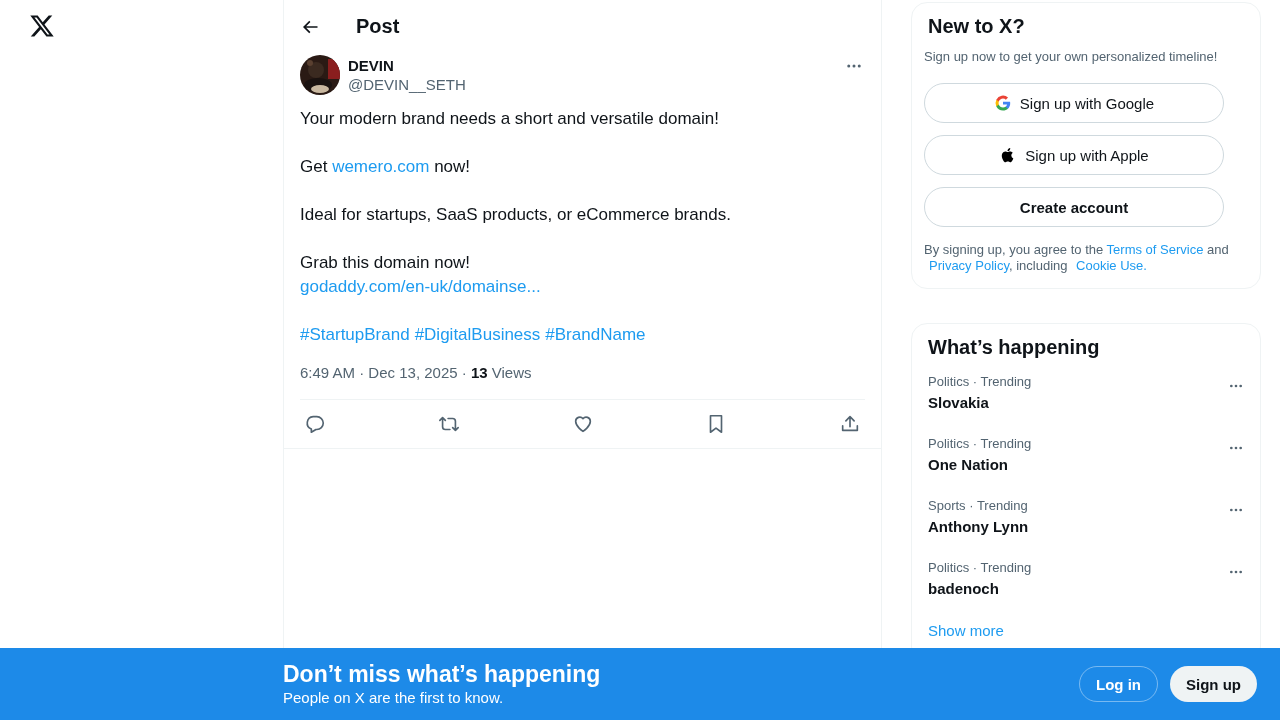 This screenshot has height=720, width=1280. Describe the element at coordinates (1074, 207) in the screenshot. I see `create-account-button: Create account` at that location.